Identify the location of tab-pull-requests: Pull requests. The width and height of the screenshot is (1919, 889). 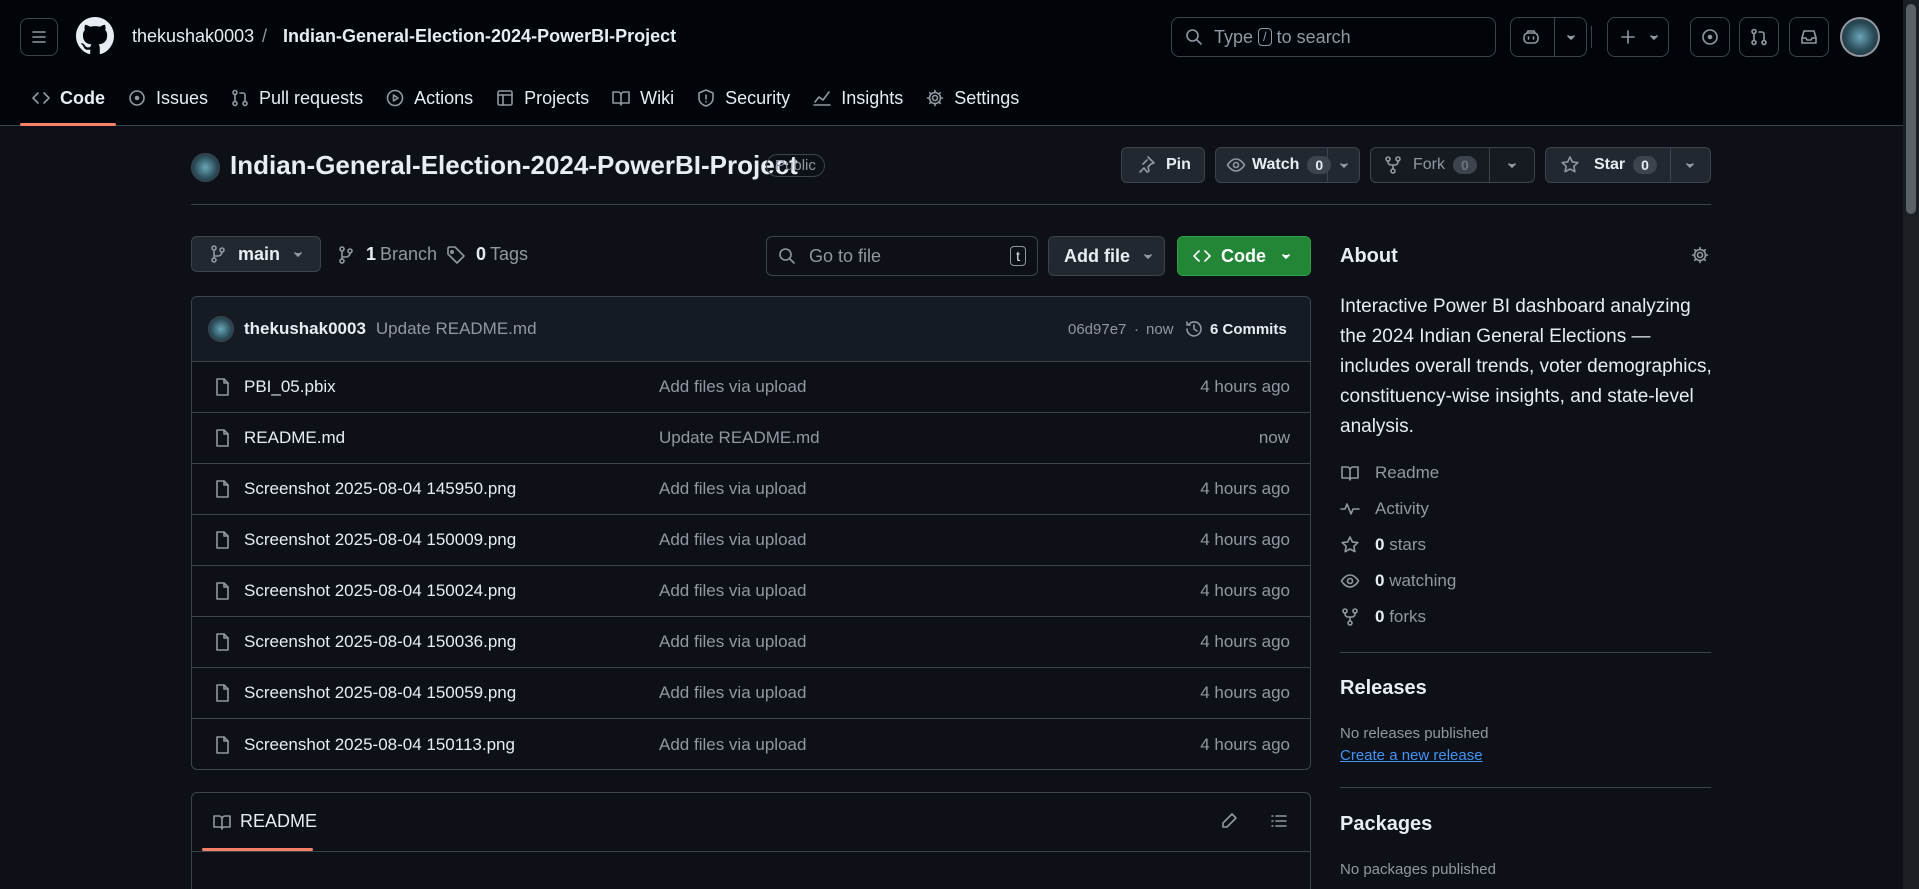
(296, 98).